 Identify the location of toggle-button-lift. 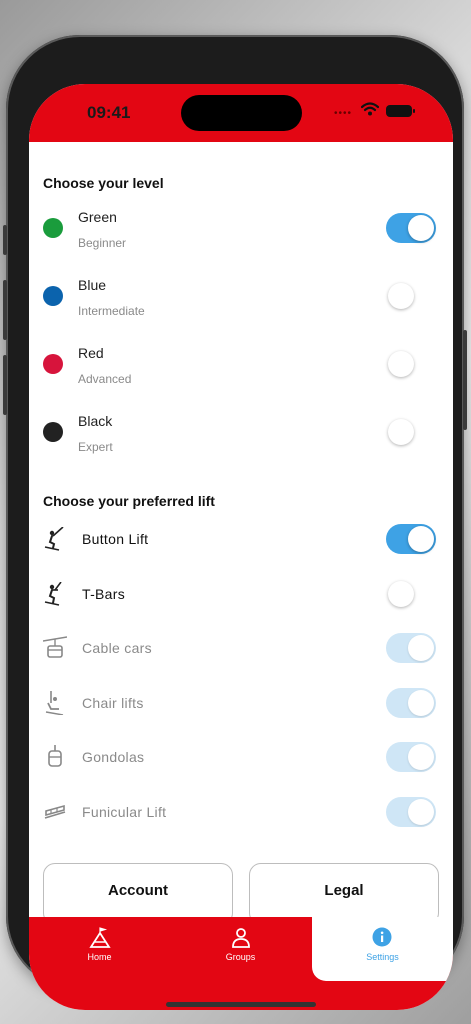
(411, 539).